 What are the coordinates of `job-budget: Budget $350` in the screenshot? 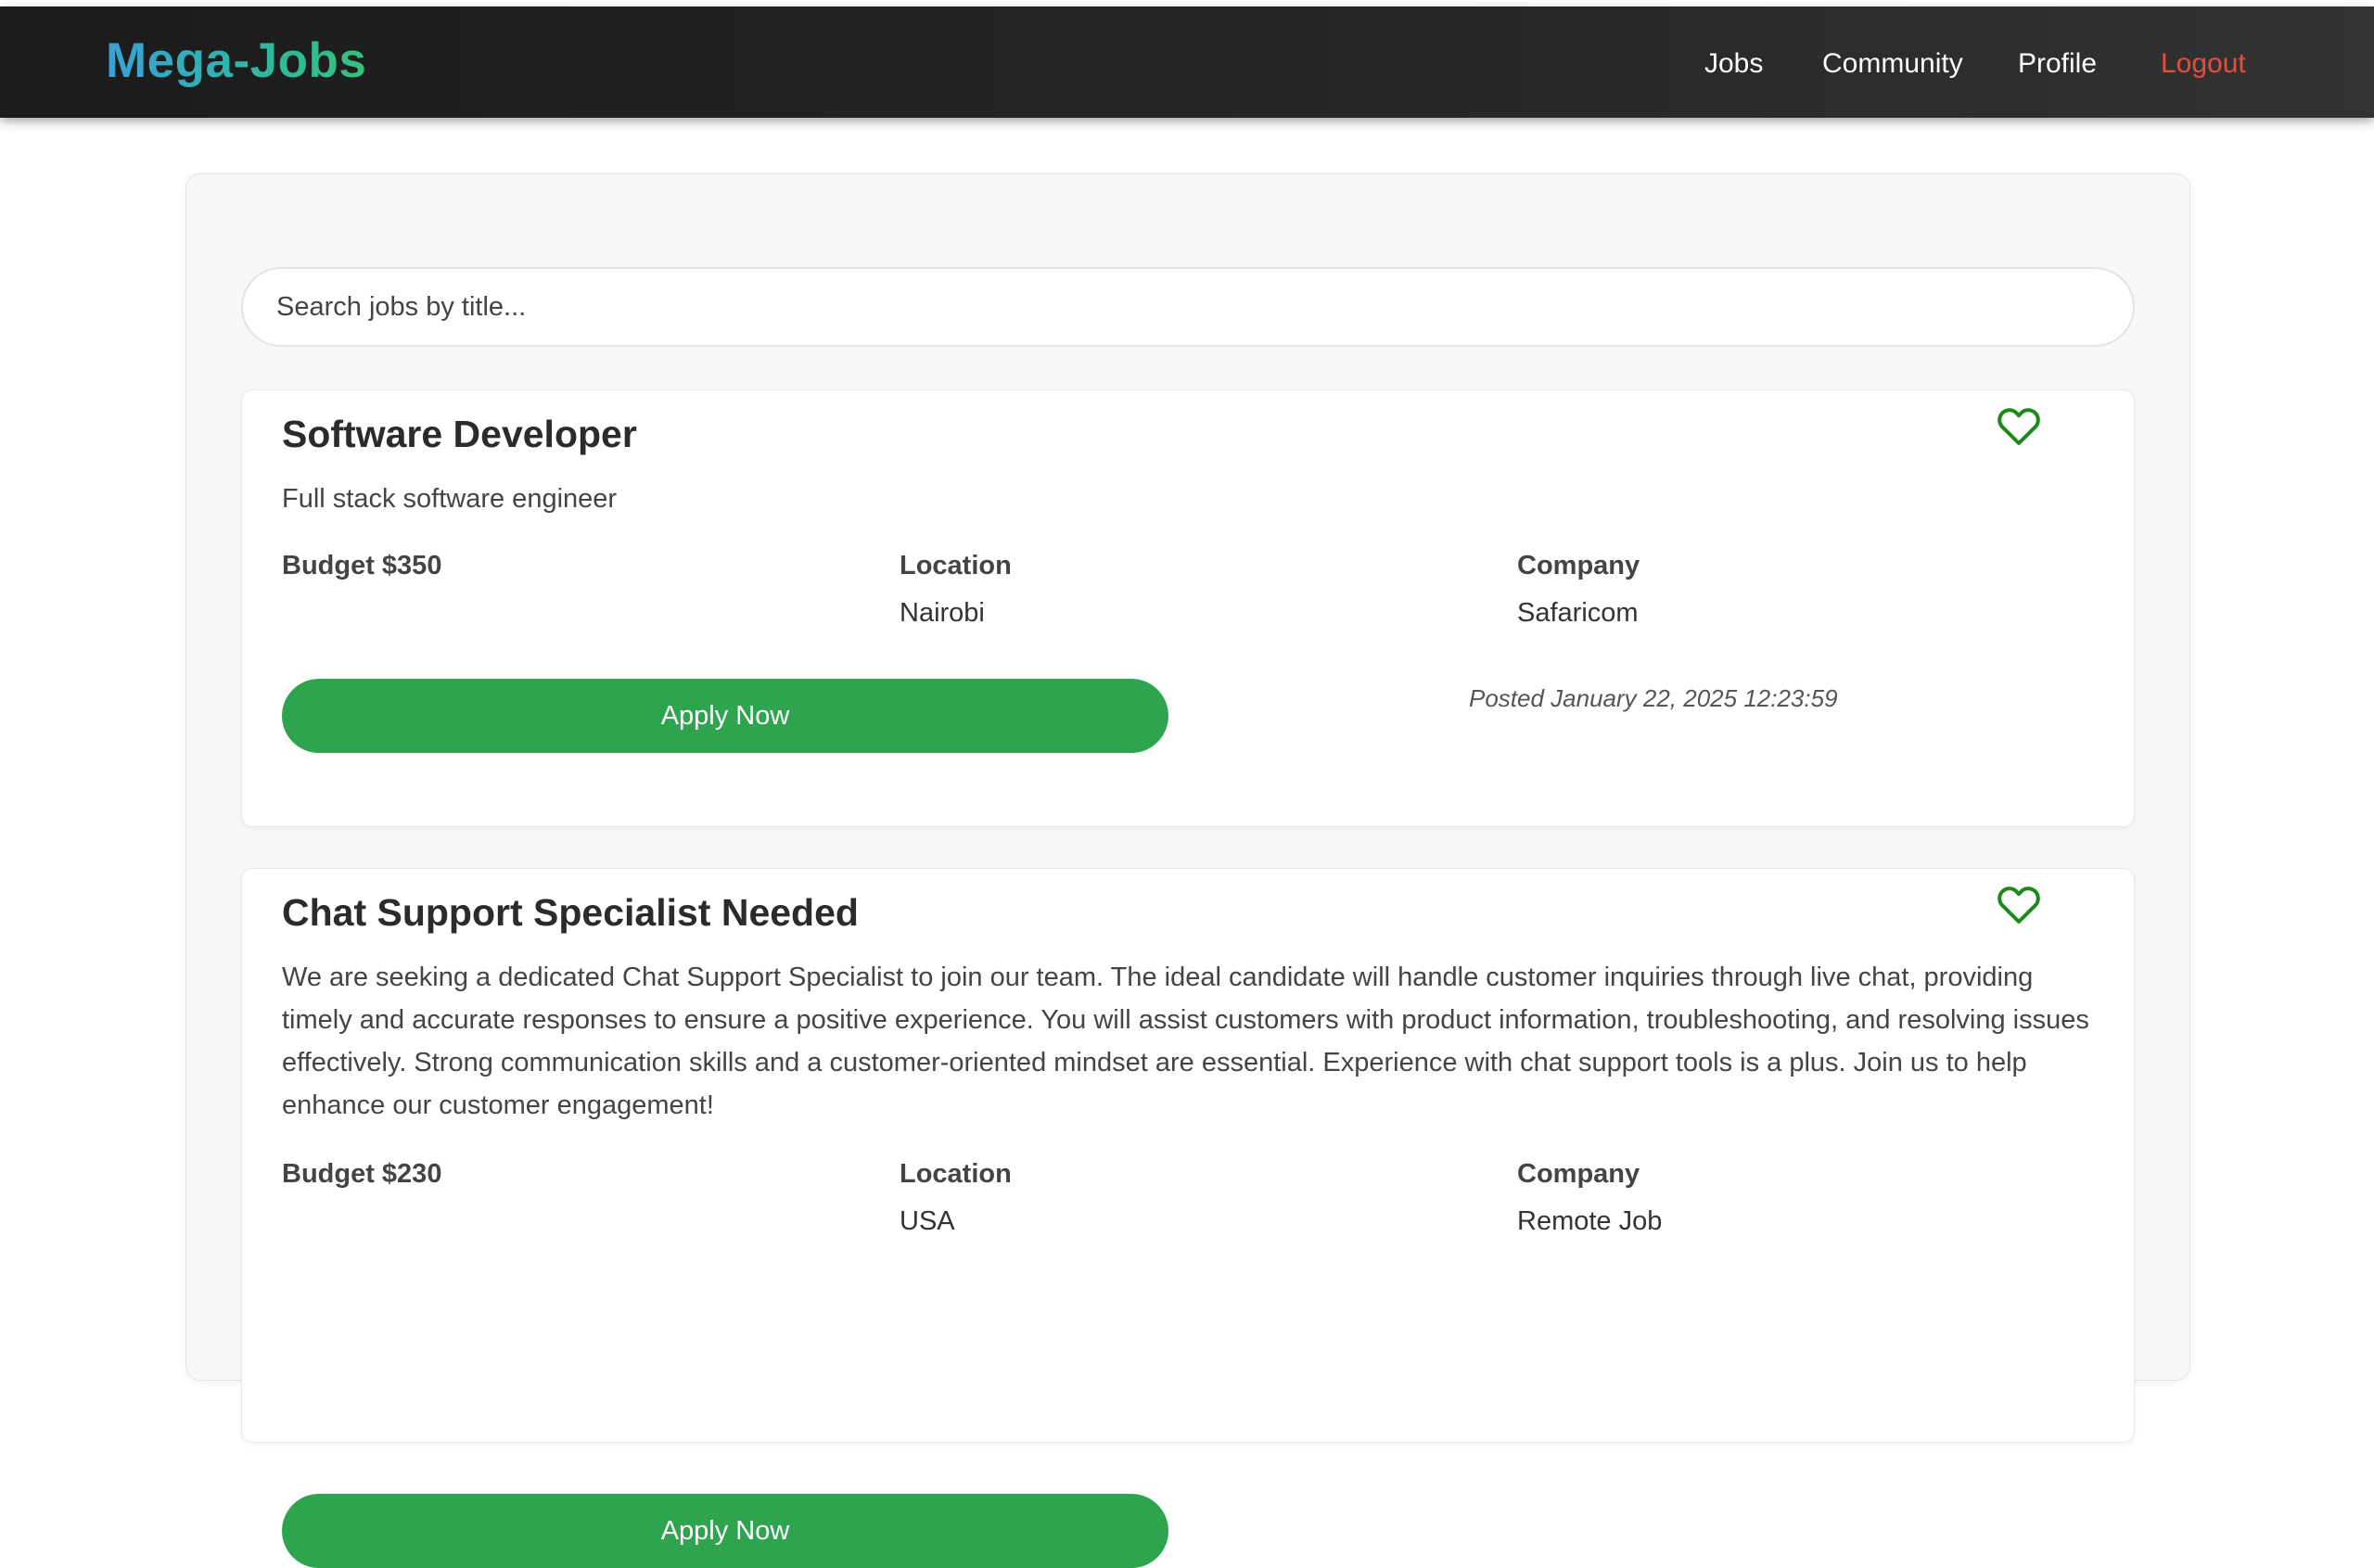 It's located at (362, 565).